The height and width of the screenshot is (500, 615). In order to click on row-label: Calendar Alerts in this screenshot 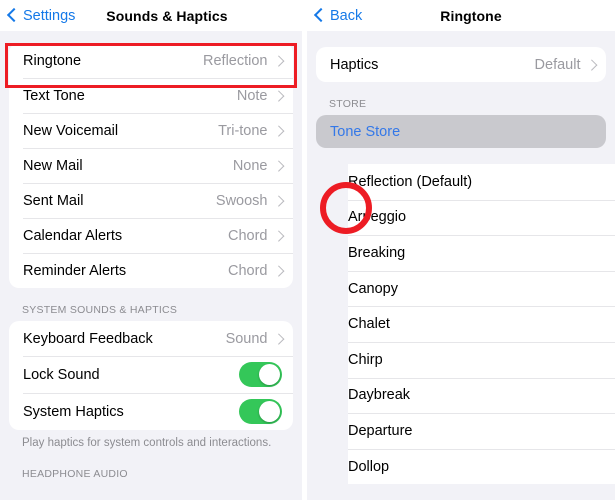, I will do `click(73, 235)`.